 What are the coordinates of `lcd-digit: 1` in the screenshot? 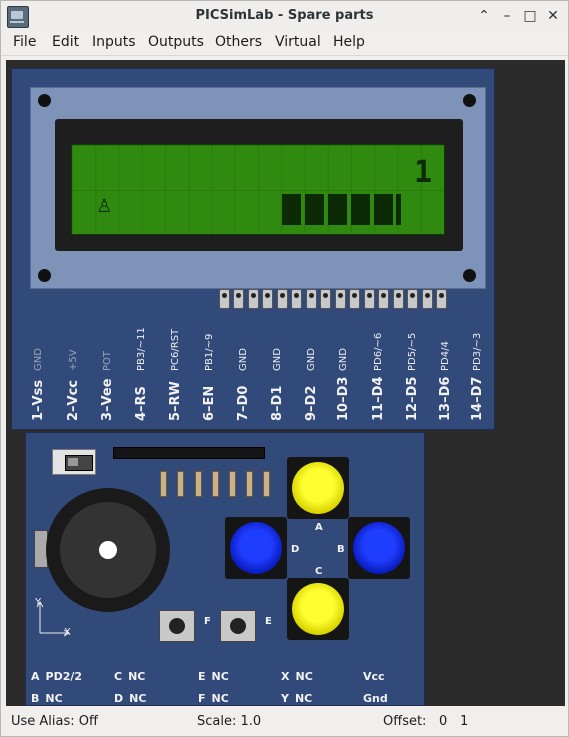 It's located at (422, 172).